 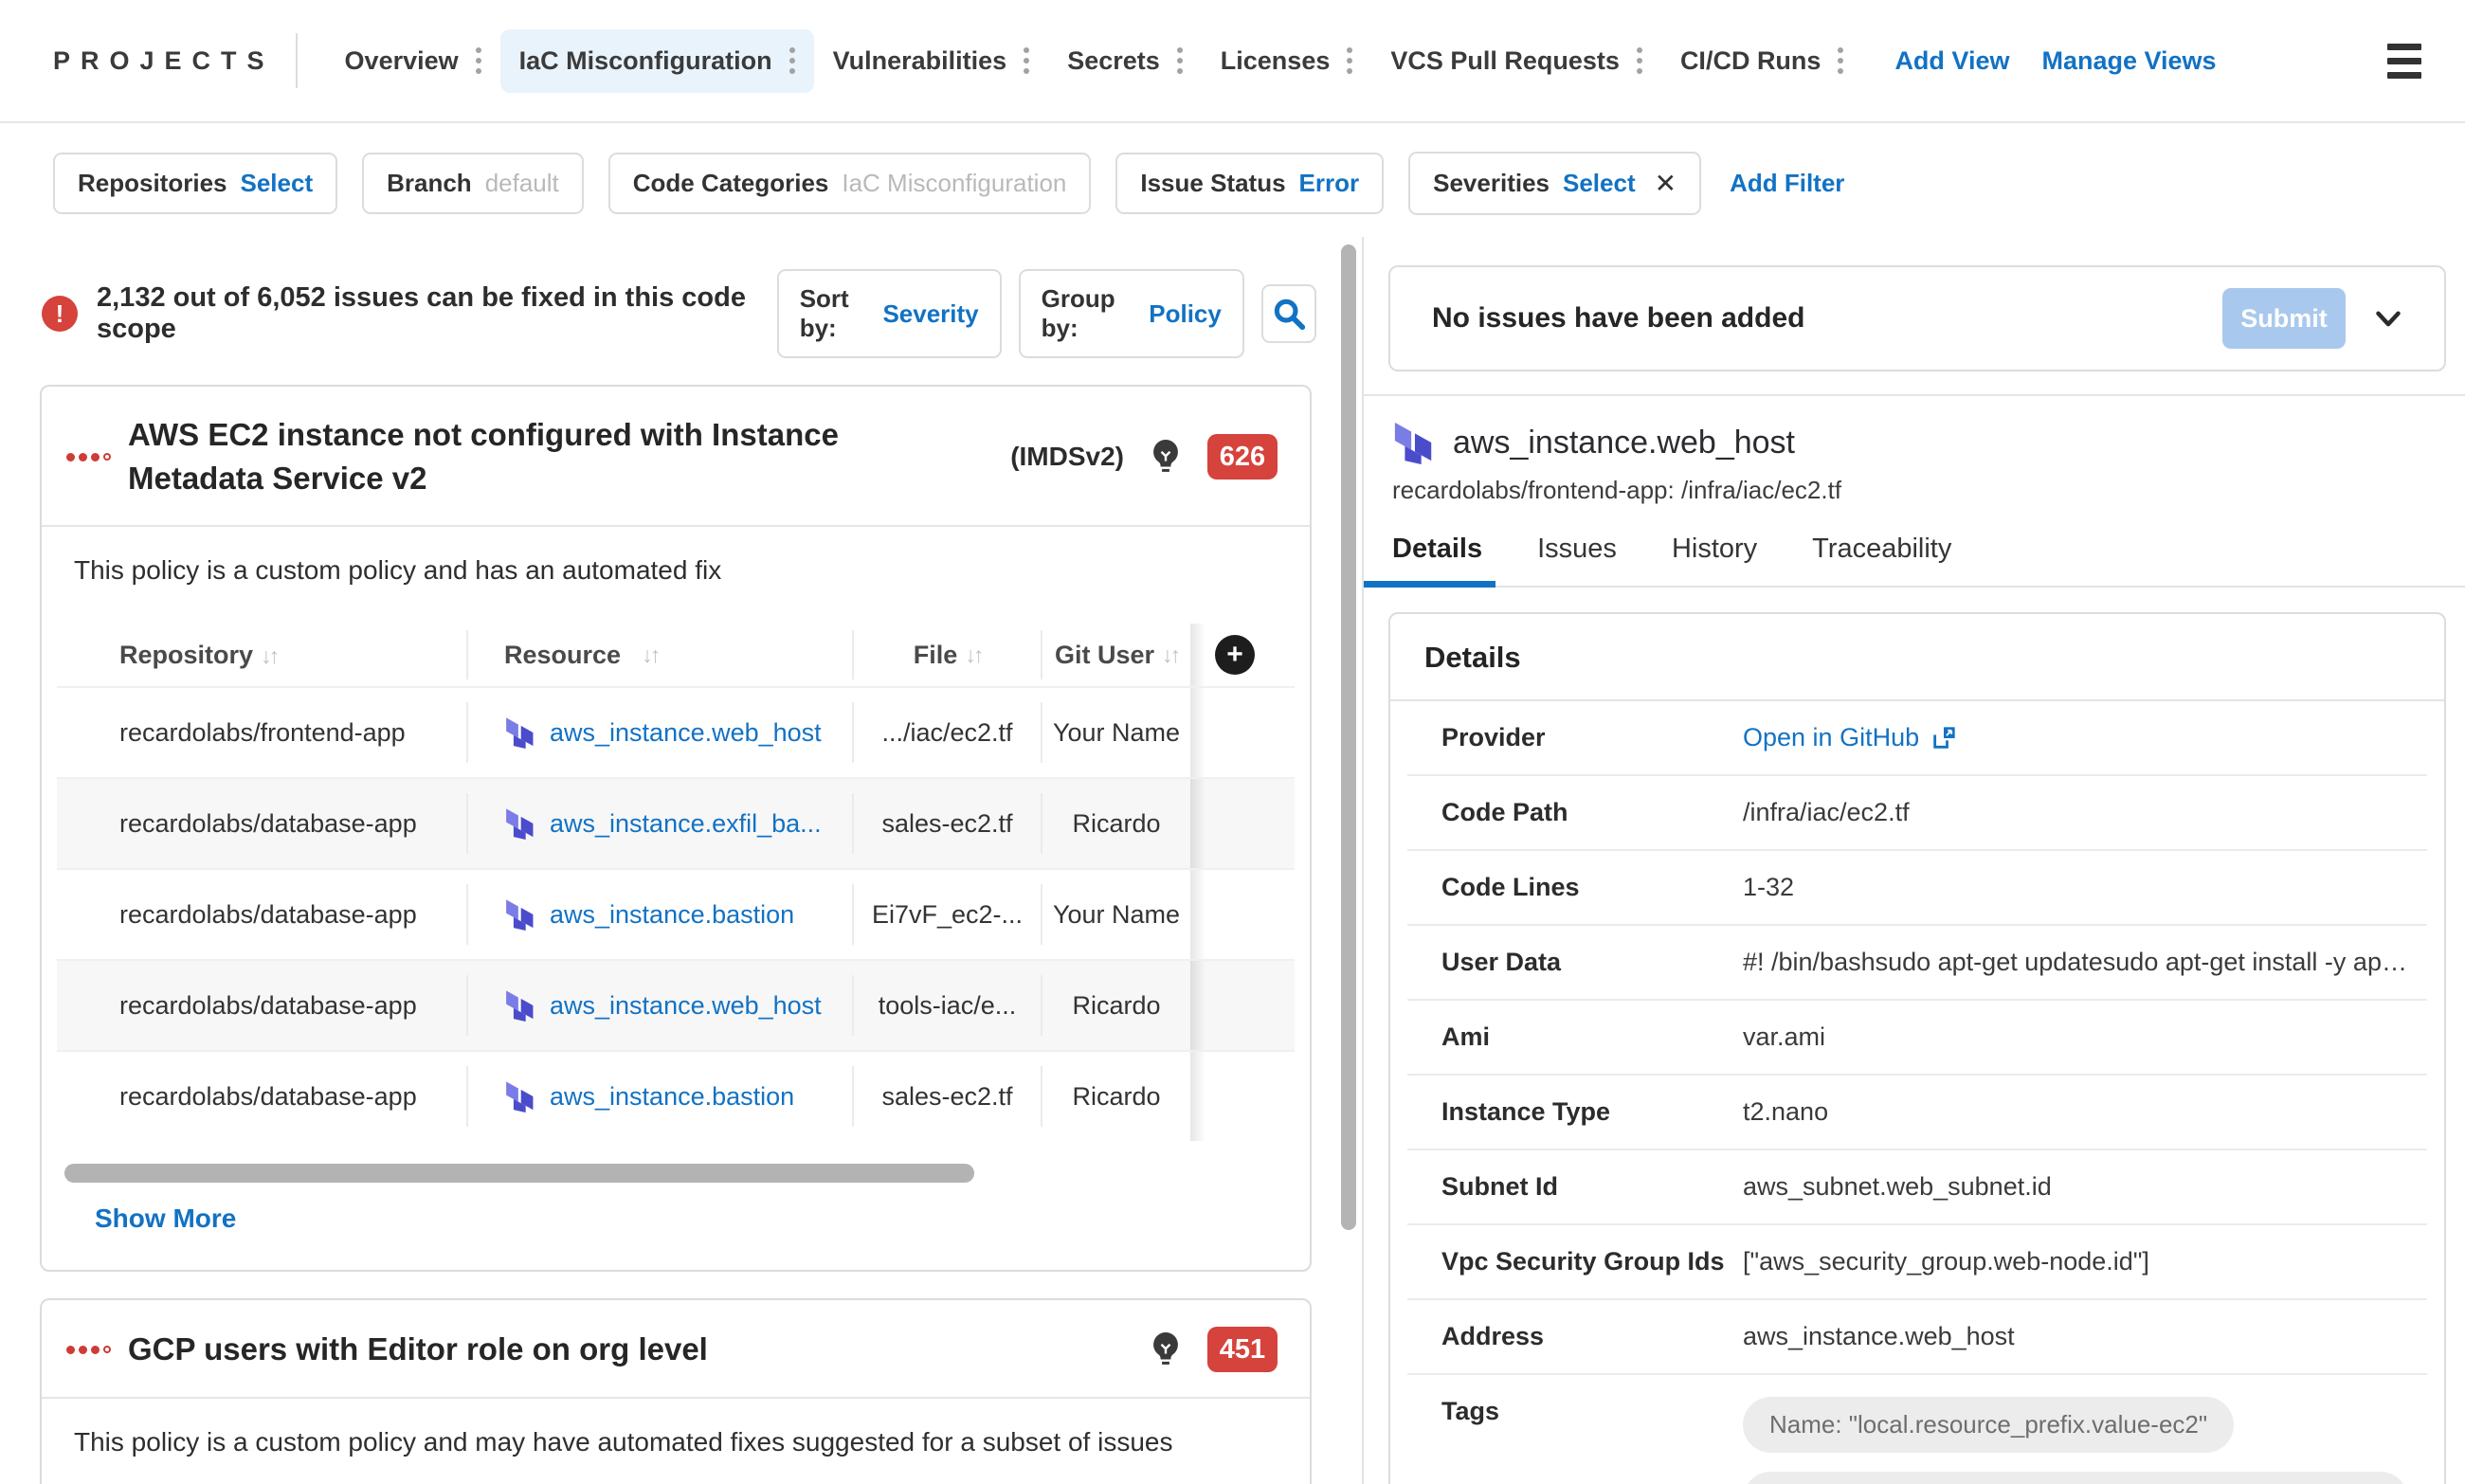 I want to click on detail-label: Address, so click(x=1493, y=1336).